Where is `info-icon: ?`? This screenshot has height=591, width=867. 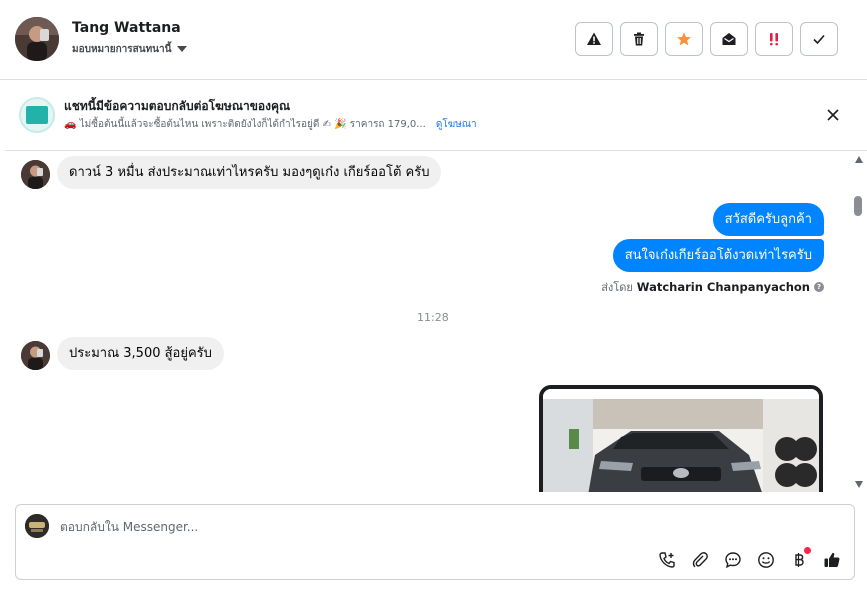 info-icon: ? is located at coordinates (819, 287).